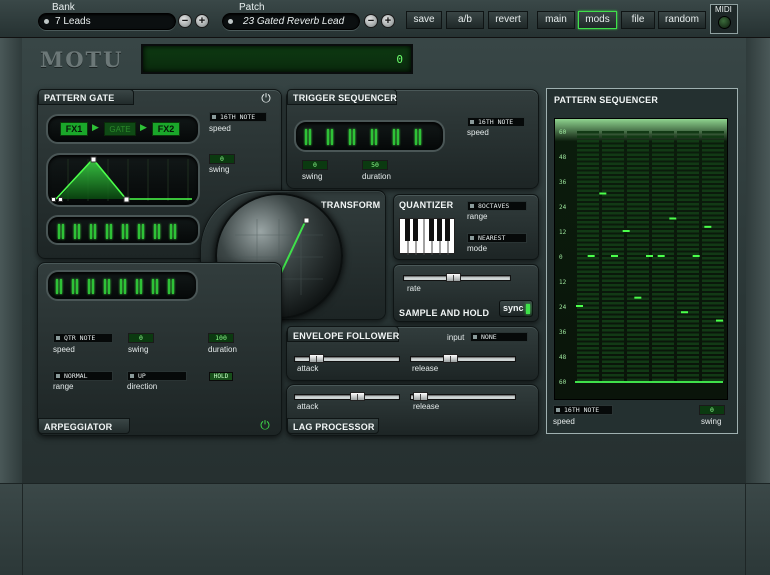 This screenshot has width=770, height=575. What do you see at coordinates (583, 410) in the screenshot?
I see `pseq-speed-select: 16TH NOTE` at bounding box center [583, 410].